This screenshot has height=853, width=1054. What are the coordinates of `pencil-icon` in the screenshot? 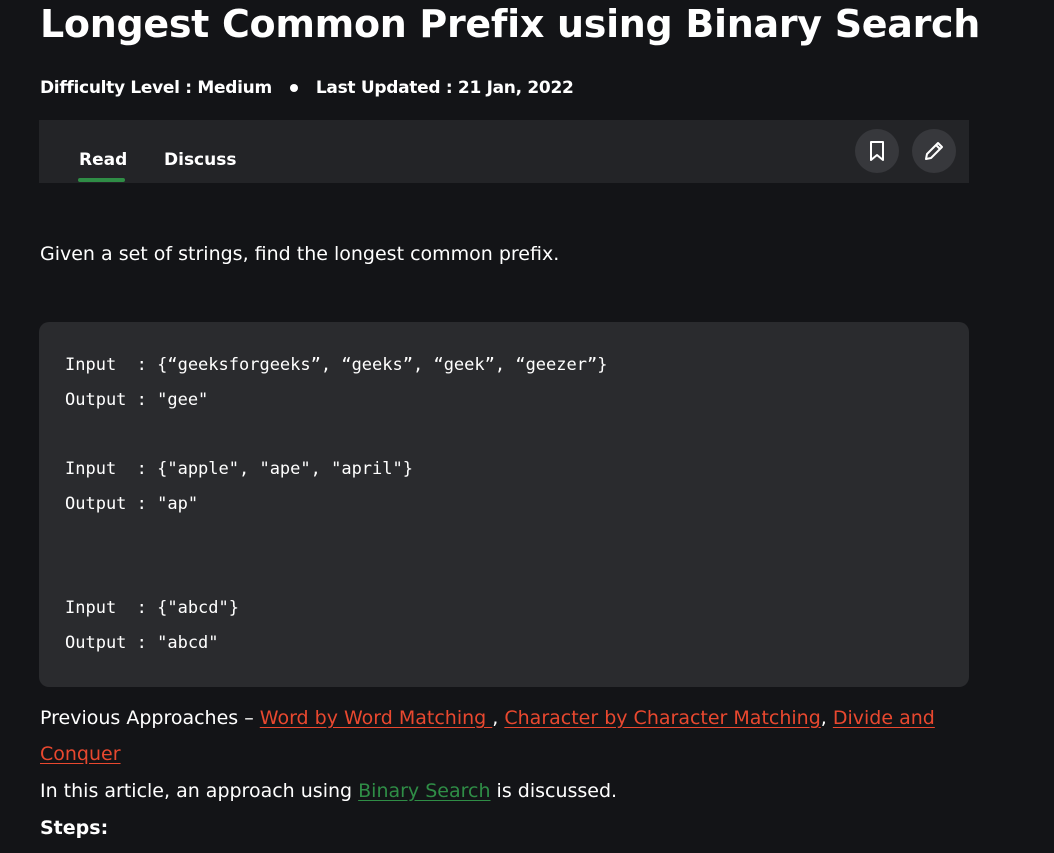 It's located at (934, 151).